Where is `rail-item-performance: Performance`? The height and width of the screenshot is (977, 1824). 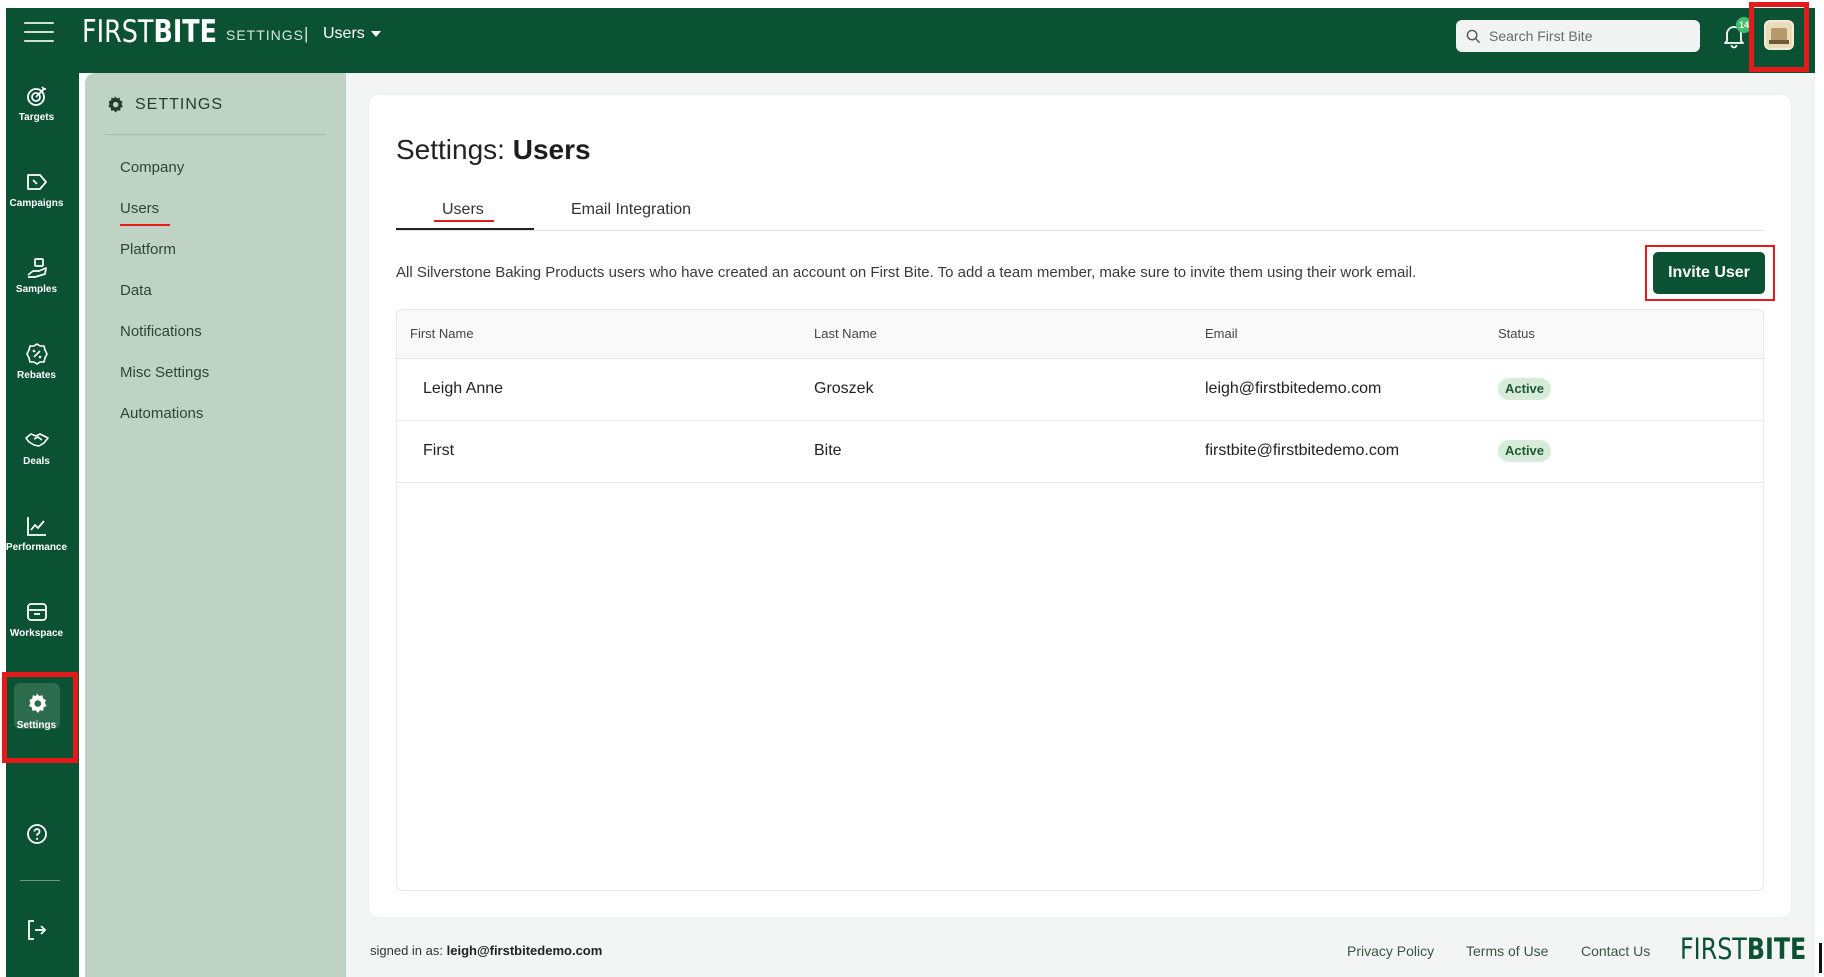
rail-item-performance: Performance is located at coordinates (36, 533).